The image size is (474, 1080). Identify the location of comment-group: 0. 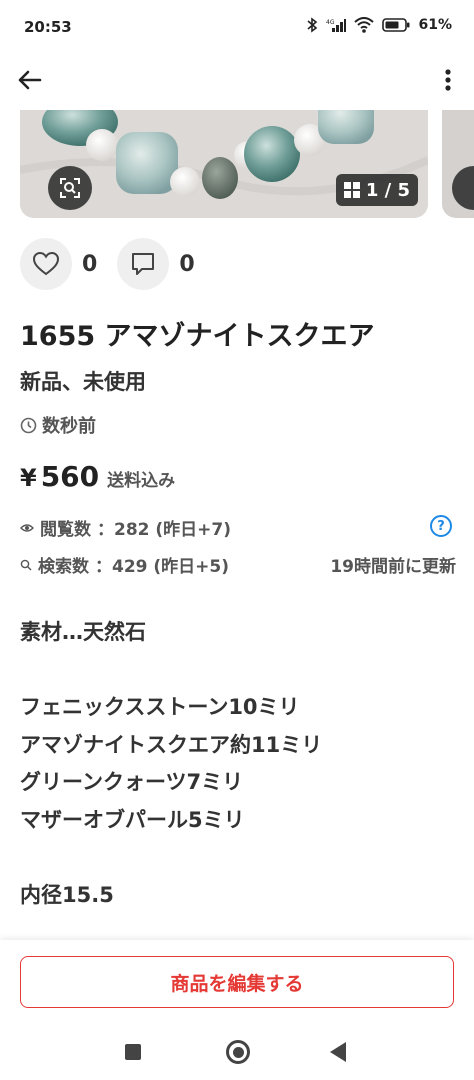
(156, 264).